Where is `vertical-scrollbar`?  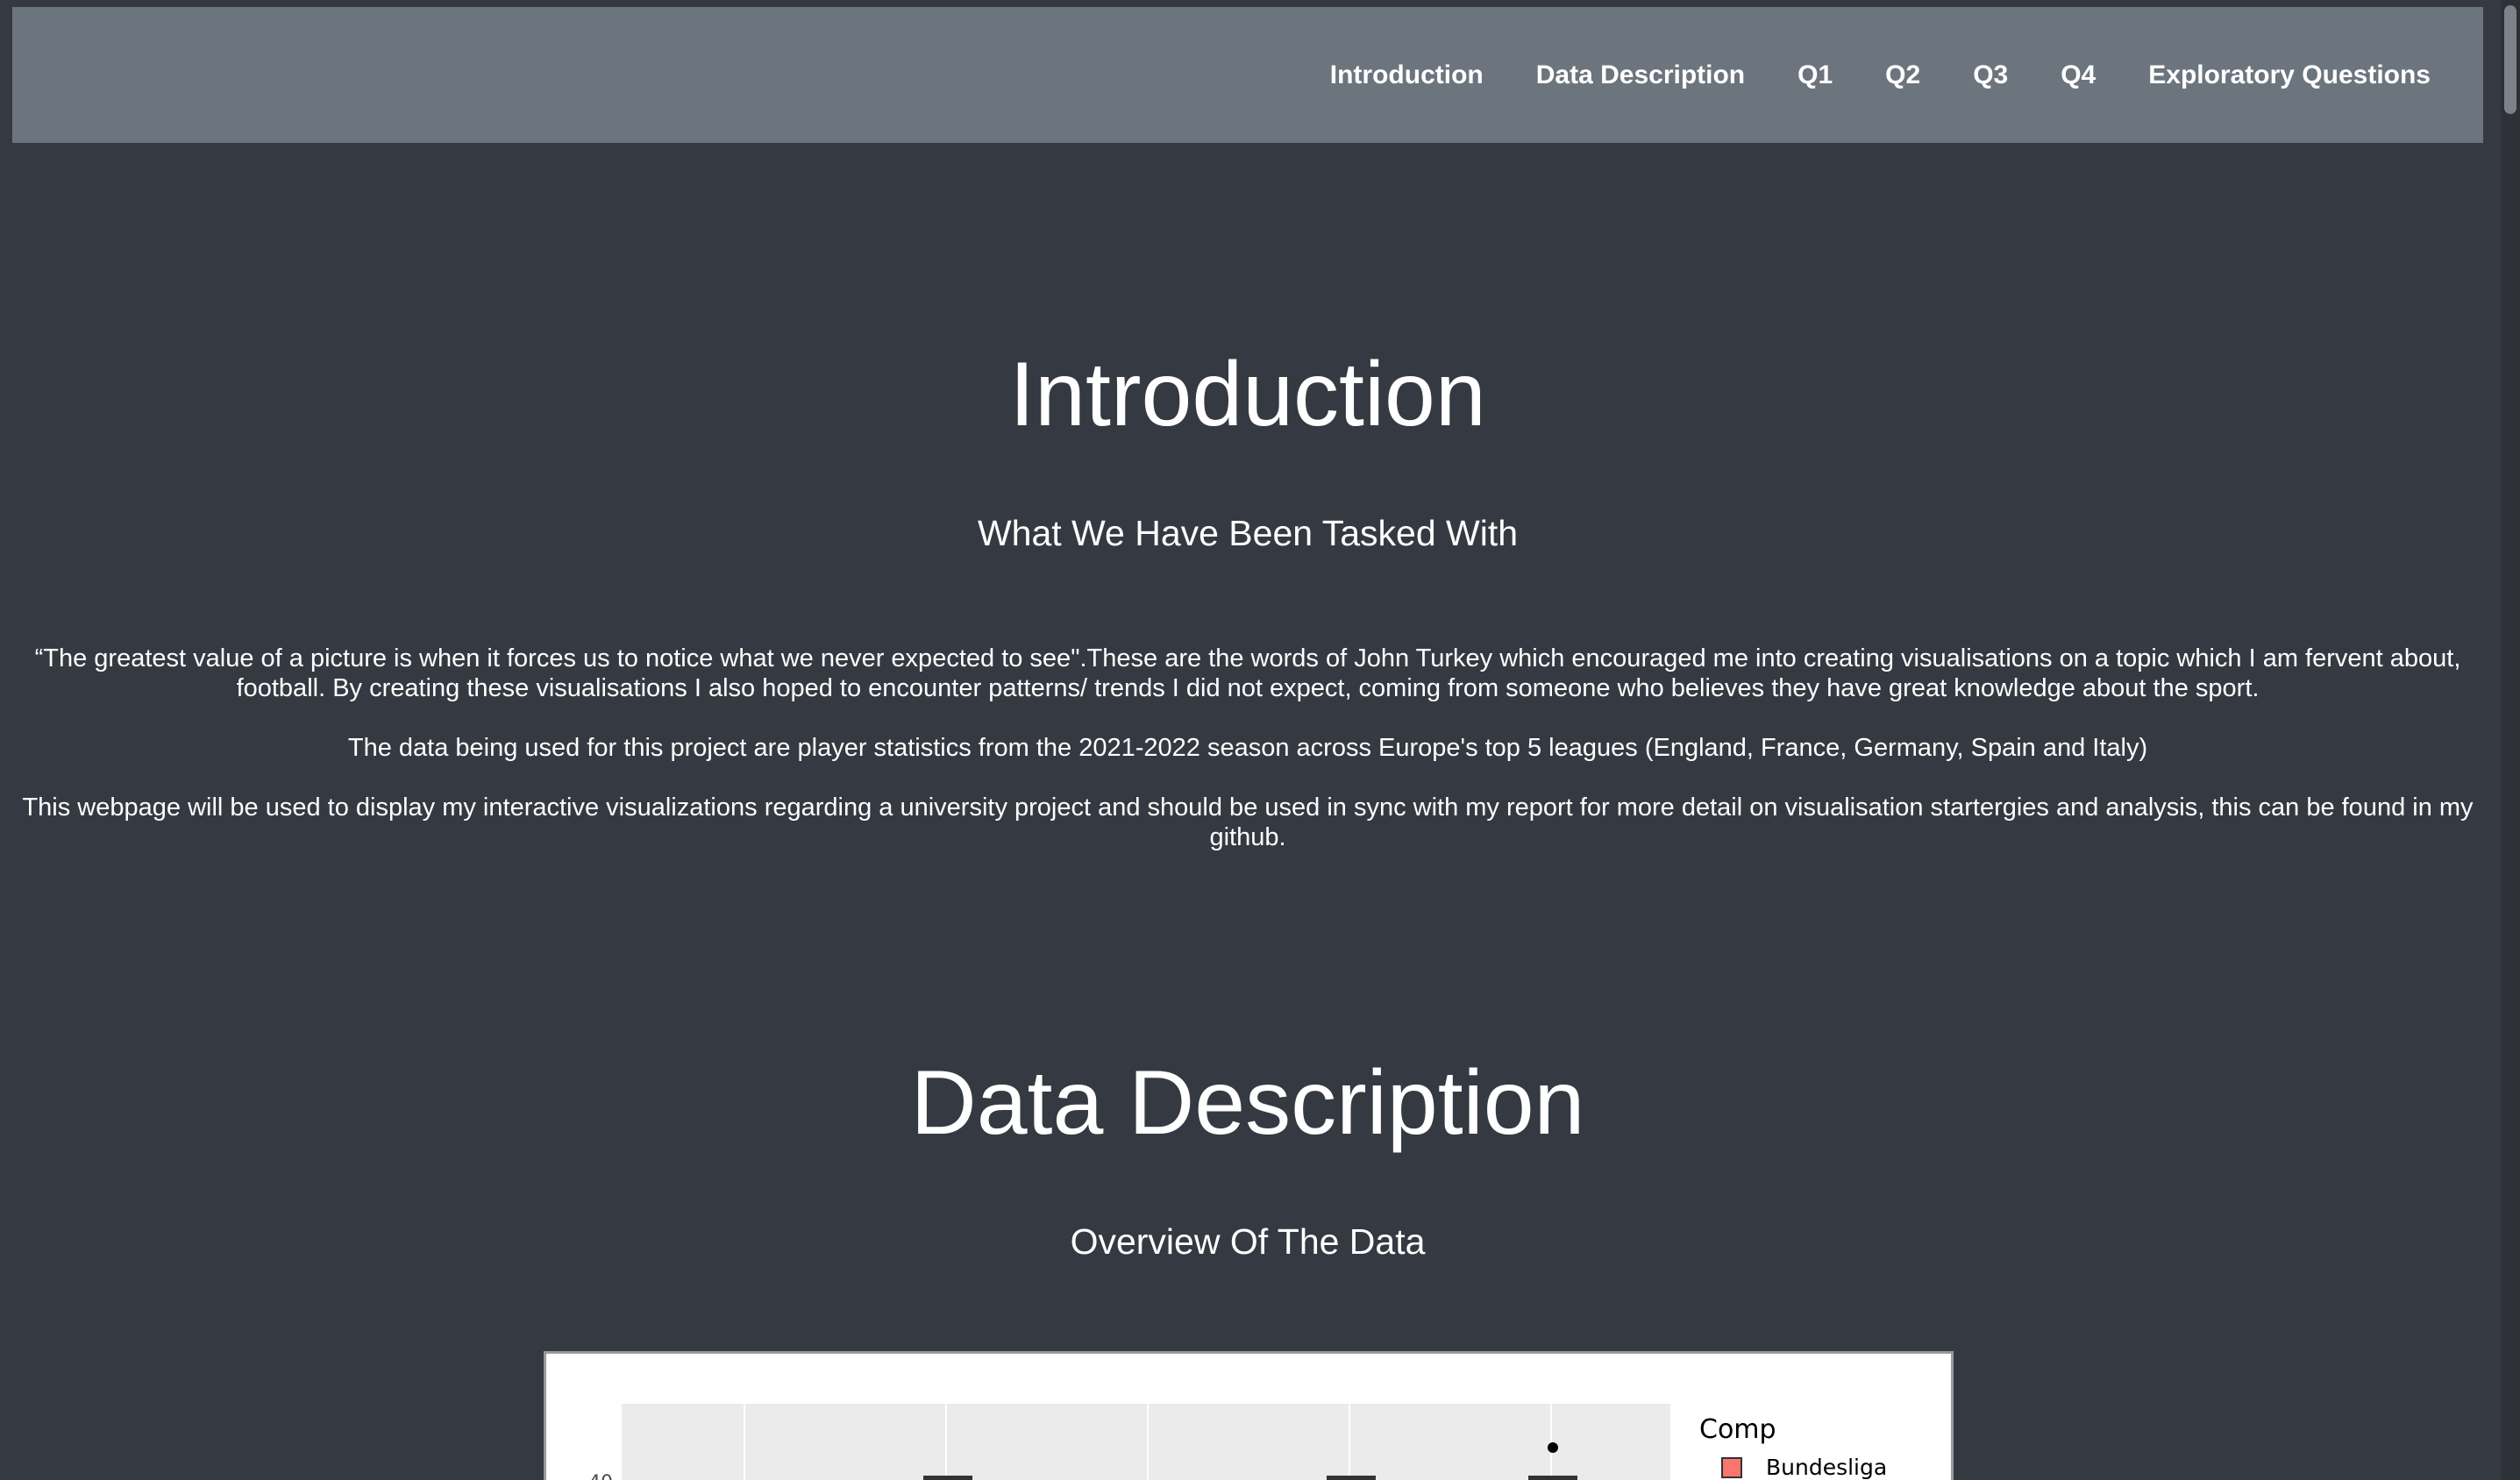 vertical-scrollbar is located at coordinates (2510, 740).